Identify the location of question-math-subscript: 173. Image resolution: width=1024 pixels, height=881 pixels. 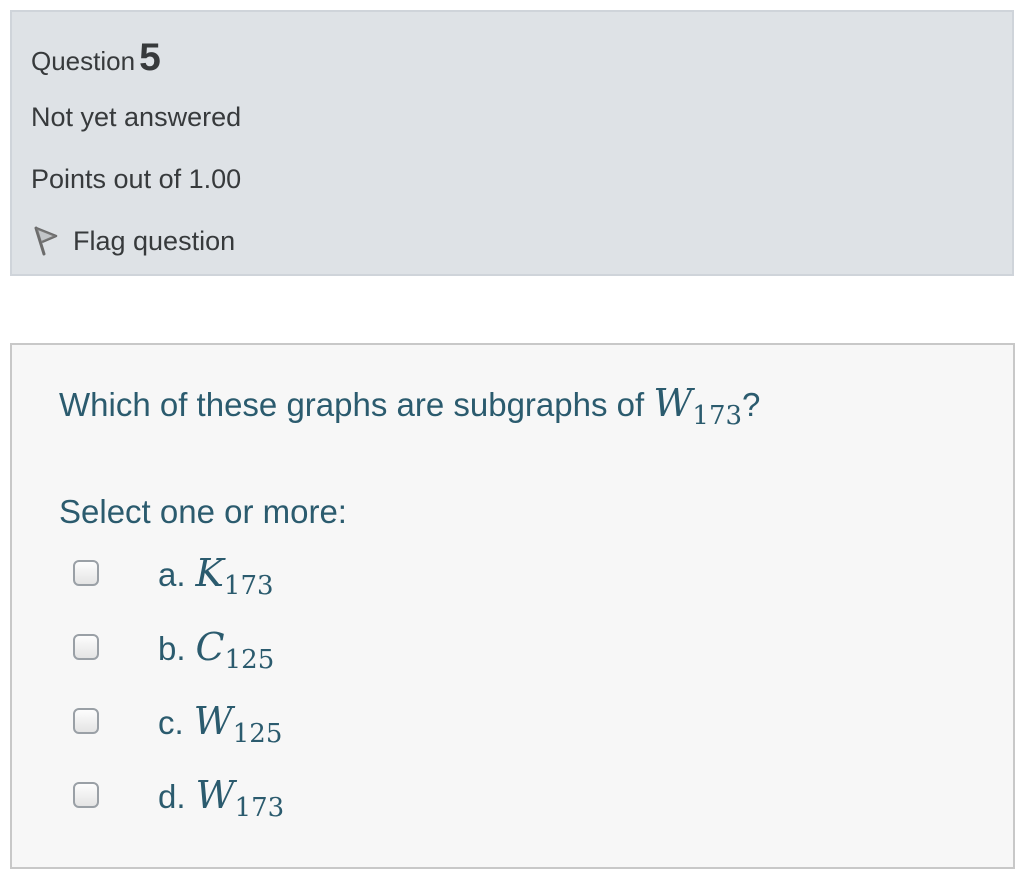
(717, 416).